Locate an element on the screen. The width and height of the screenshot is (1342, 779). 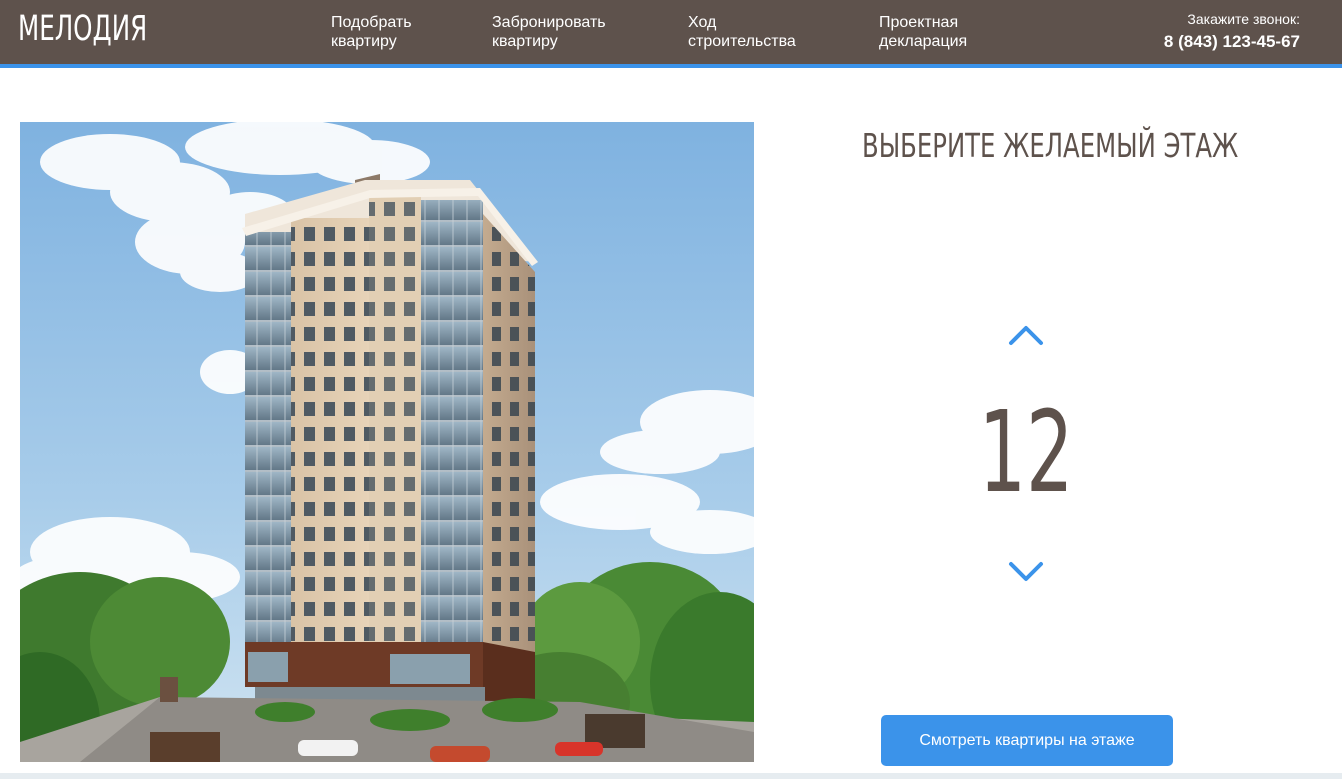
nav-book-apartment-line2: квартиру is located at coordinates (525, 41).